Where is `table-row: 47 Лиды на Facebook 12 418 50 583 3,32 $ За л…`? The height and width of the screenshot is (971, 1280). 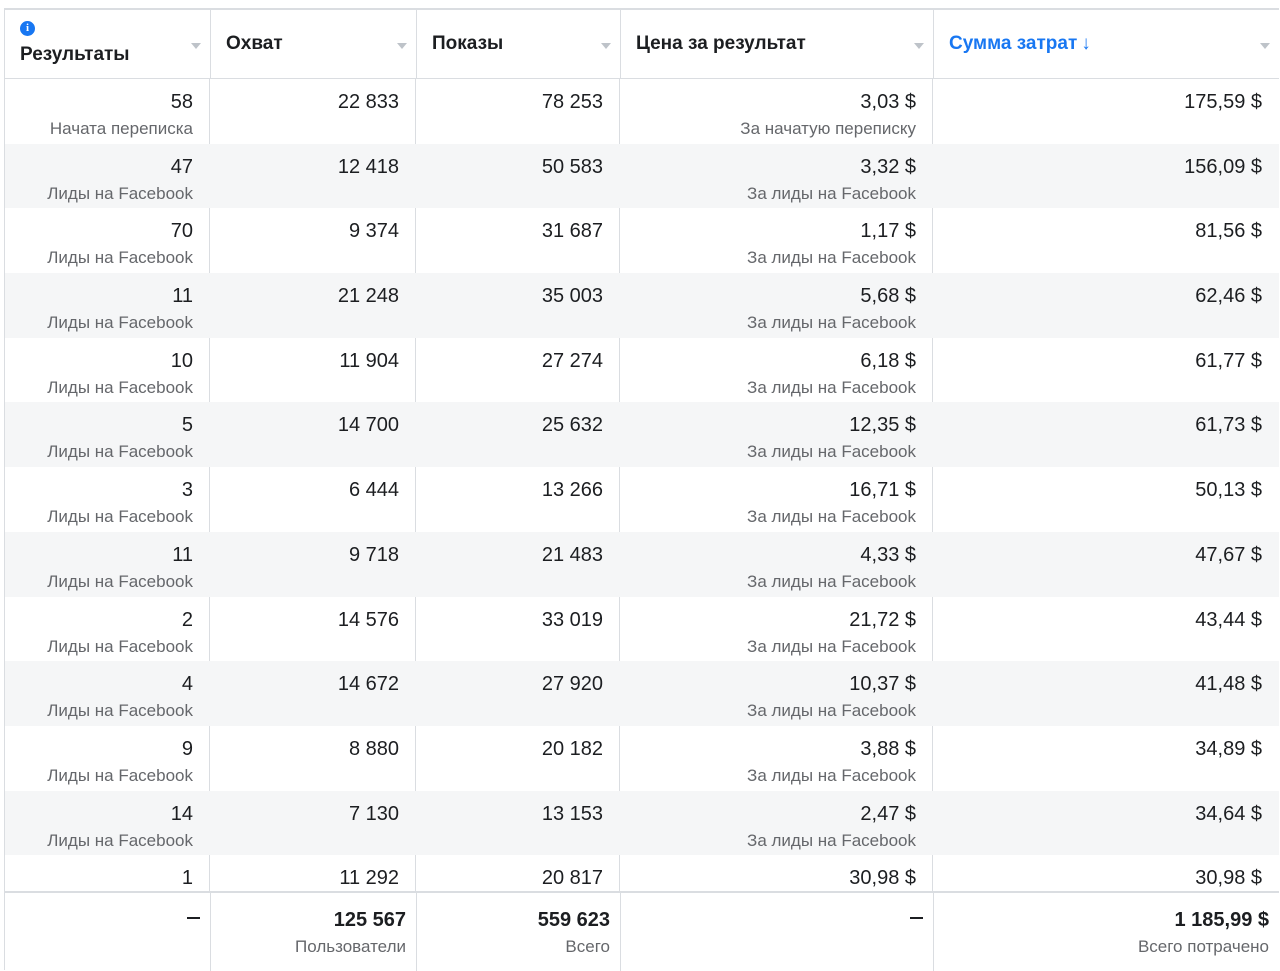 table-row: 47 Лиды на Facebook 12 418 50 583 3,32 $ За л… is located at coordinates (642, 176).